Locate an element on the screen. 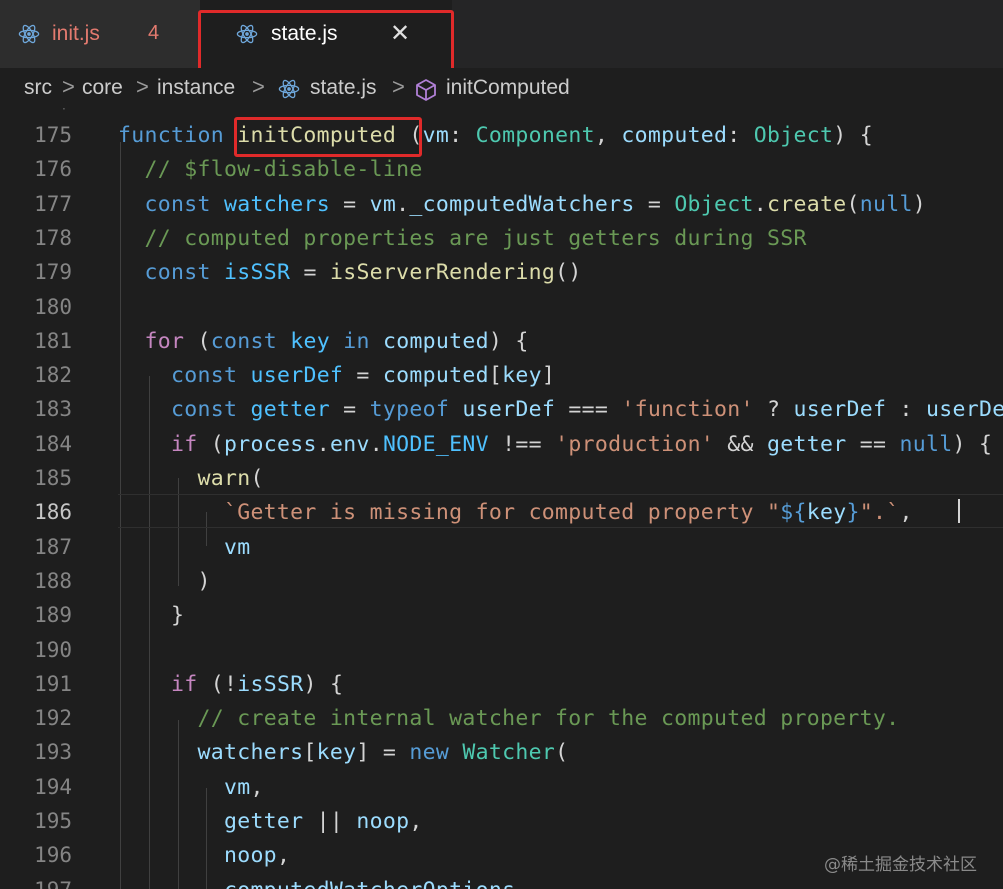 The image size is (1003, 889). code-token: computedWatcherOptions is located at coordinates (369, 883).